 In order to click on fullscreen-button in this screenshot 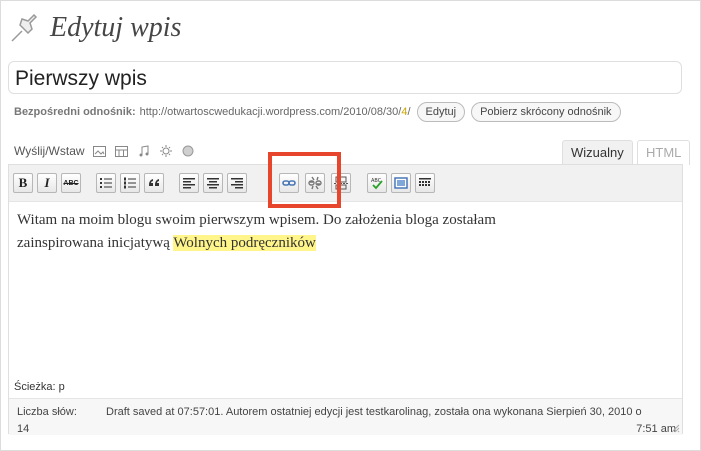, I will do `click(401, 183)`.